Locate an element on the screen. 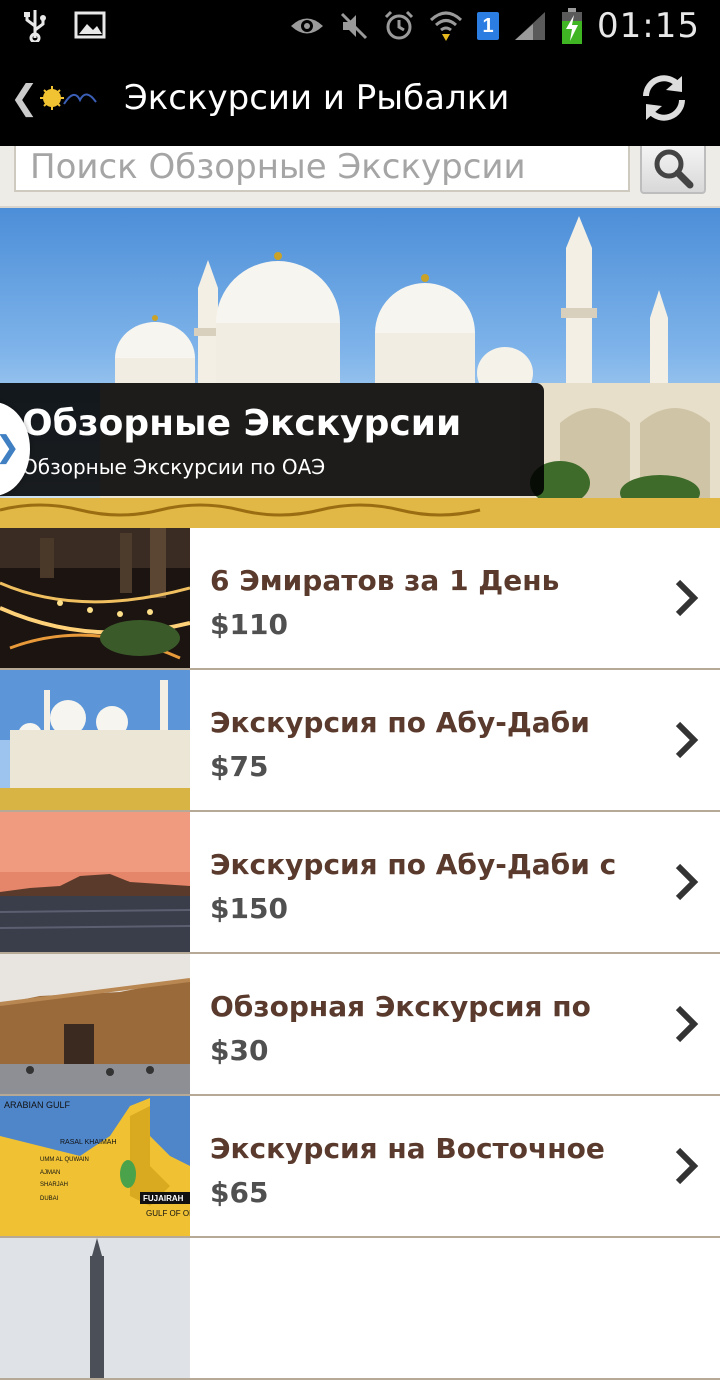  refresh-icon is located at coordinates (664, 98).